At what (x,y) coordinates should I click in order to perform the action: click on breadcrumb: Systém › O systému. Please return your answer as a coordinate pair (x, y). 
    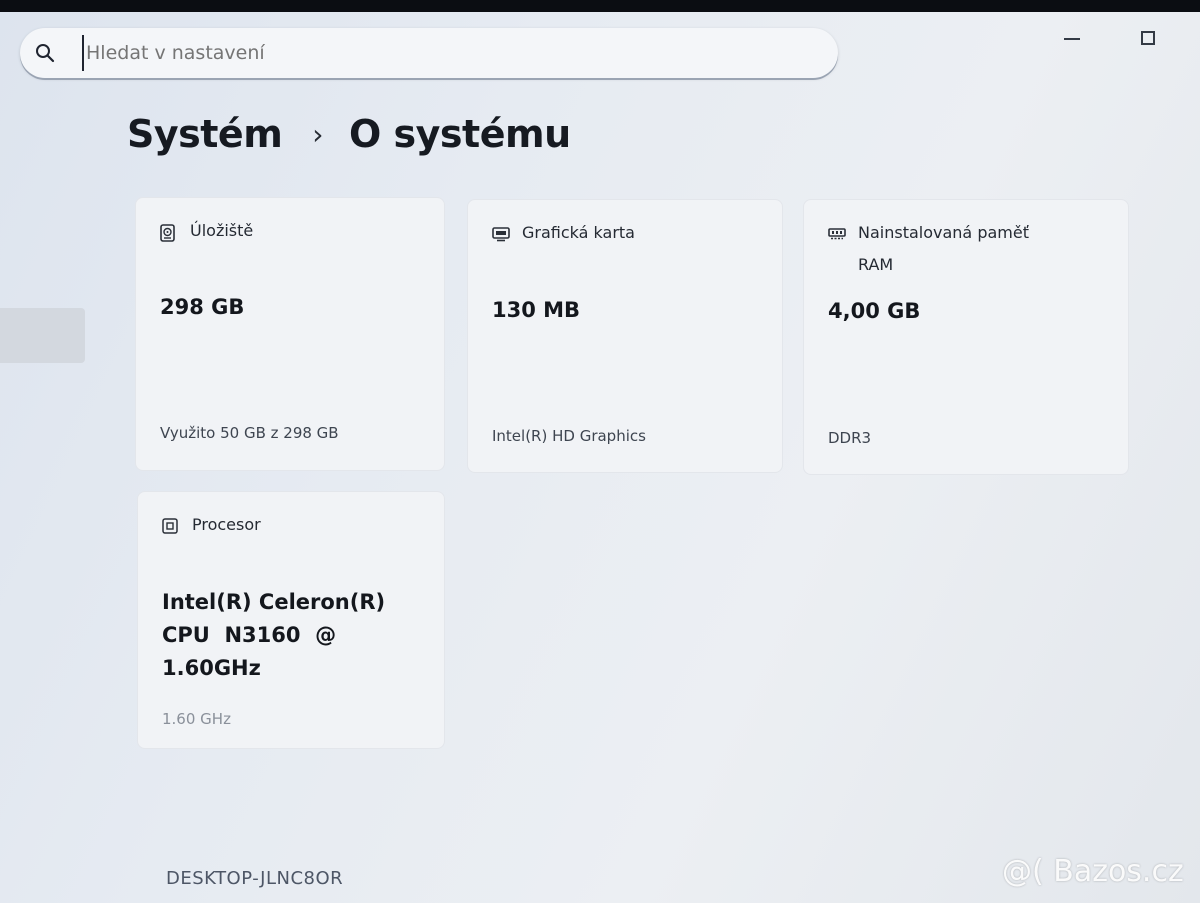
    Looking at the image, I should click on (349, 134).